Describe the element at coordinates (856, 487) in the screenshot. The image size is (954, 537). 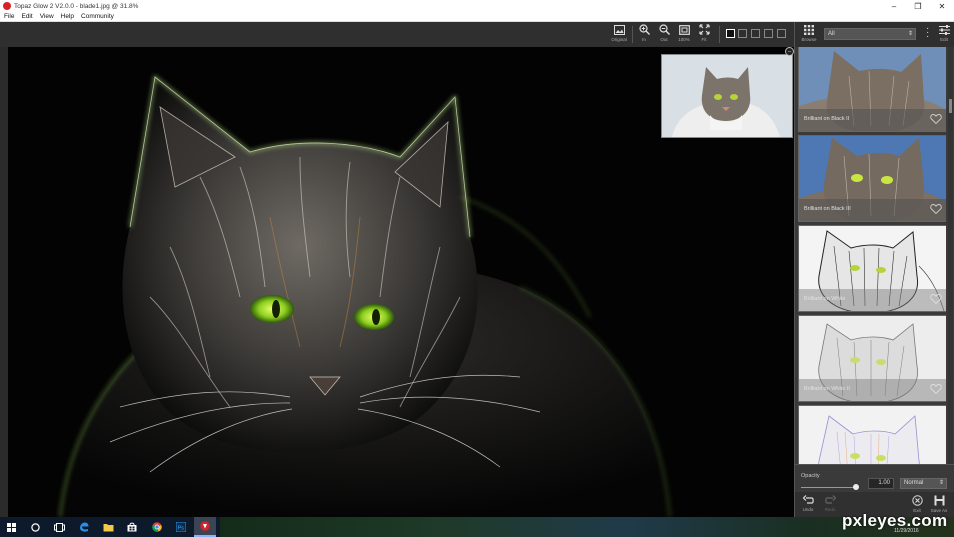
I see `opacity-slider-handle` at that location.